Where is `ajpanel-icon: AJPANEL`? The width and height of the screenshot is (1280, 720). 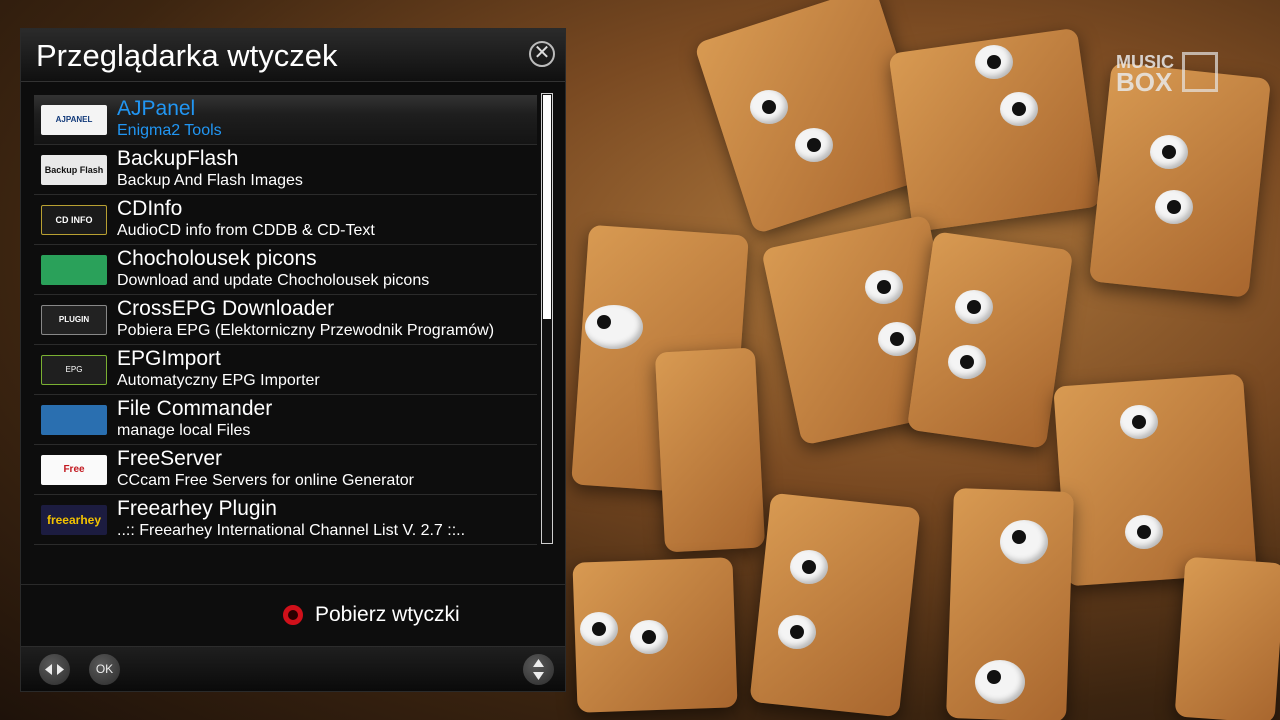 ajpanel-icon: AJPANEL is located at coordinates (74, 120).